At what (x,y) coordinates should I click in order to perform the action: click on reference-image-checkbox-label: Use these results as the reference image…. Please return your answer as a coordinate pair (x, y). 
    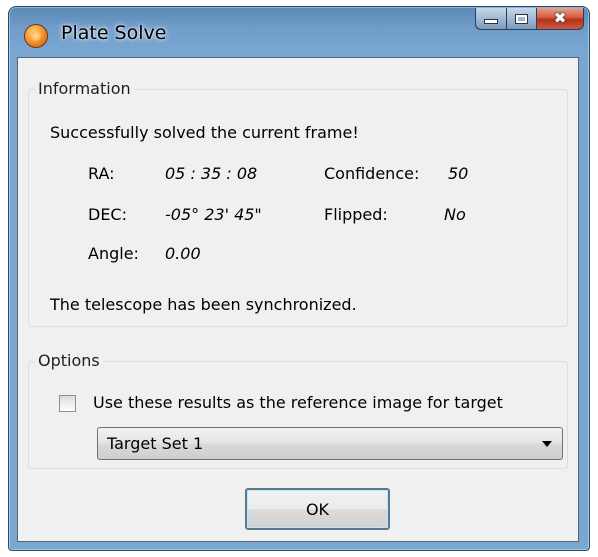
    Looking at the image, I should click on (298, 402).